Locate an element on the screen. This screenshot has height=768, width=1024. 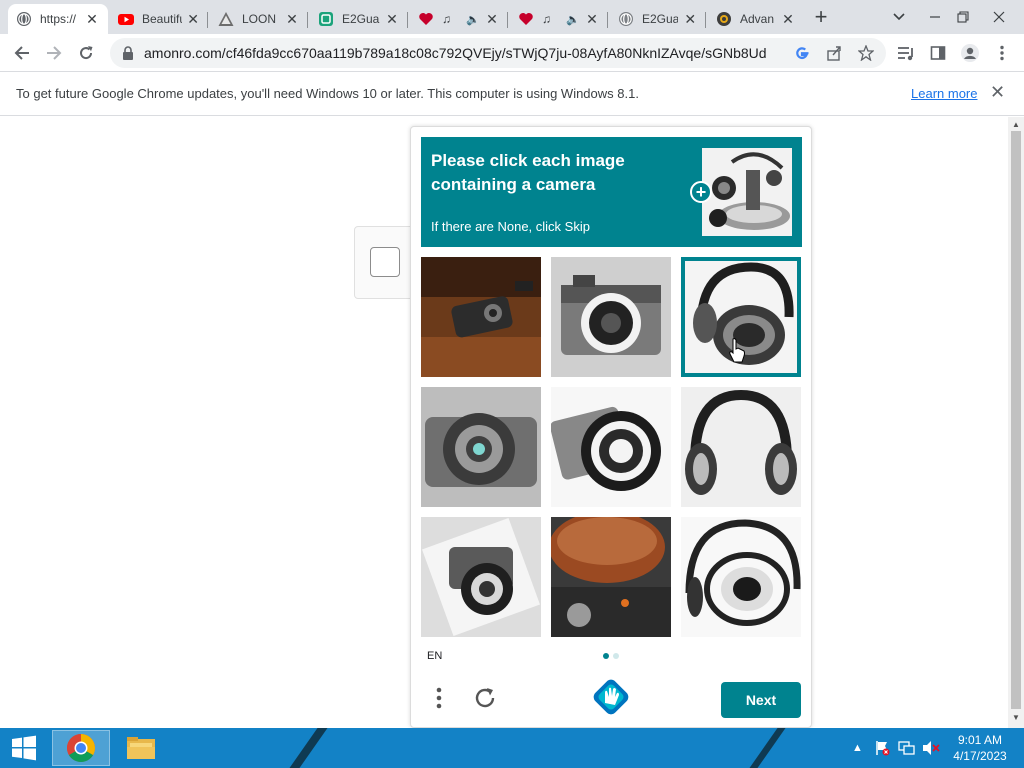
tab-8: Advan ✕ is located at coordinates (756, 19).